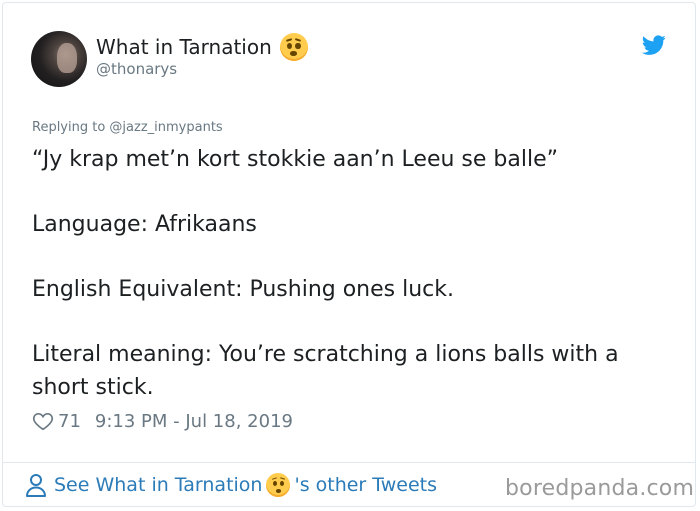 The width and height of the screenshot is (700, 511). Describe the element at coordinates (194, 421) in the screenshot. I see `timestamp: 9:13 PM - Jul 18, 2019` at that location.